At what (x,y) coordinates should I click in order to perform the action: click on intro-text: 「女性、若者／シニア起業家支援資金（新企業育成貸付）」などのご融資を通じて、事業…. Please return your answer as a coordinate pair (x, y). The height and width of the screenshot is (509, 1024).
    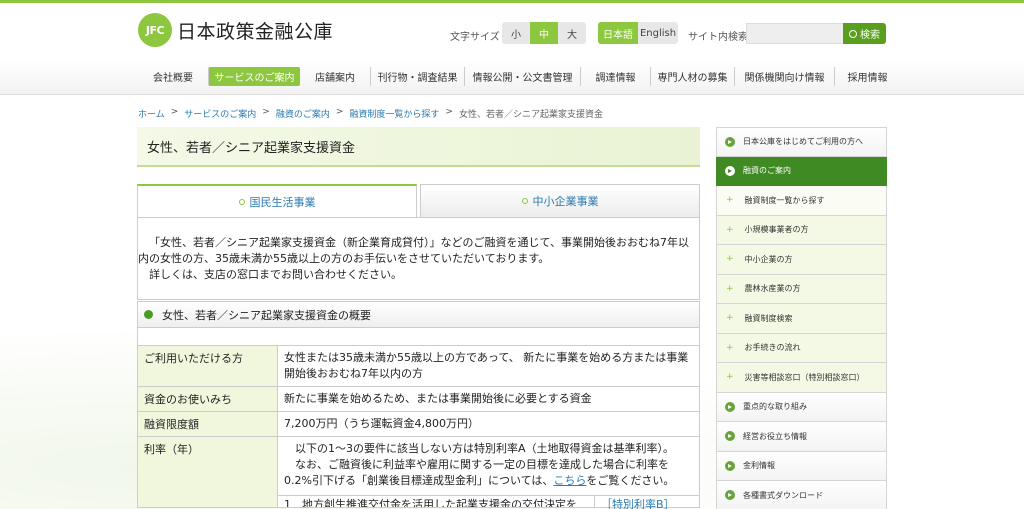
    Looking at the image, I should click on (418, 258).